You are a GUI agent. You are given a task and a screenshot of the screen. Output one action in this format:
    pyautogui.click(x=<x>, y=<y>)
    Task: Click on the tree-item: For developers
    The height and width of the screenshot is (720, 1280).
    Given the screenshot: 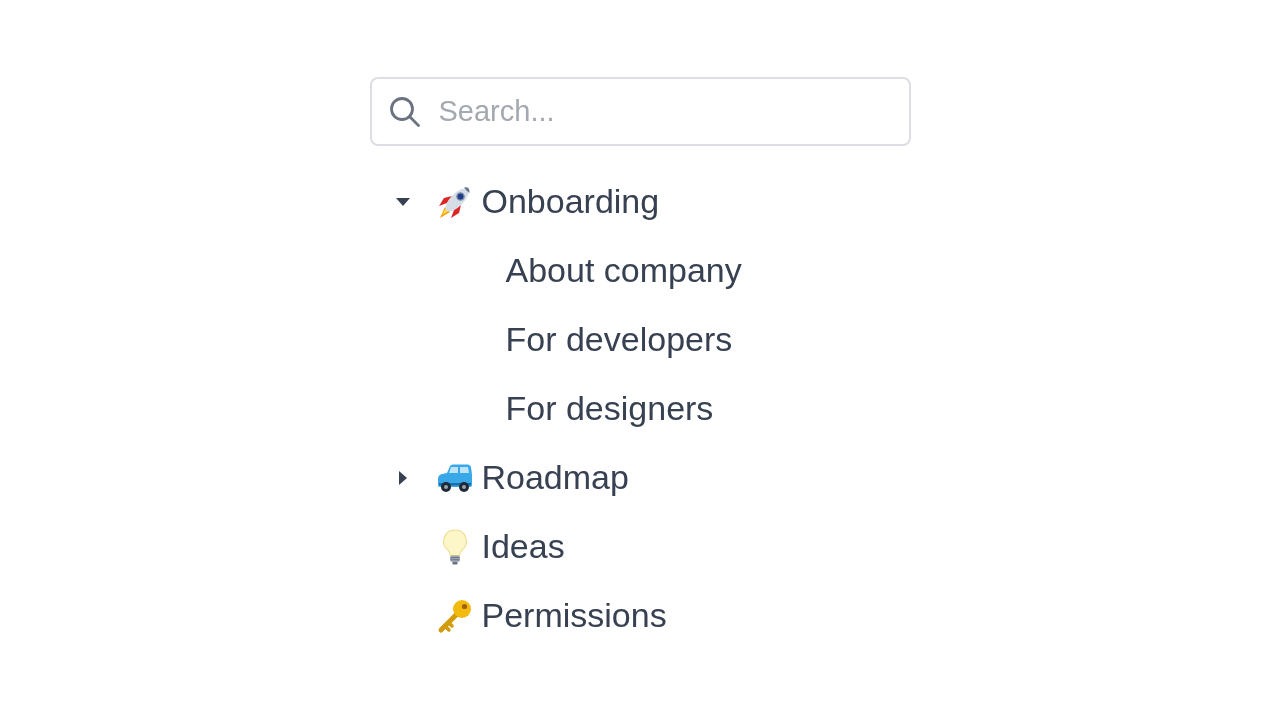 What is the action you would take?
    pyautogui.click(x=619, y=339)
    